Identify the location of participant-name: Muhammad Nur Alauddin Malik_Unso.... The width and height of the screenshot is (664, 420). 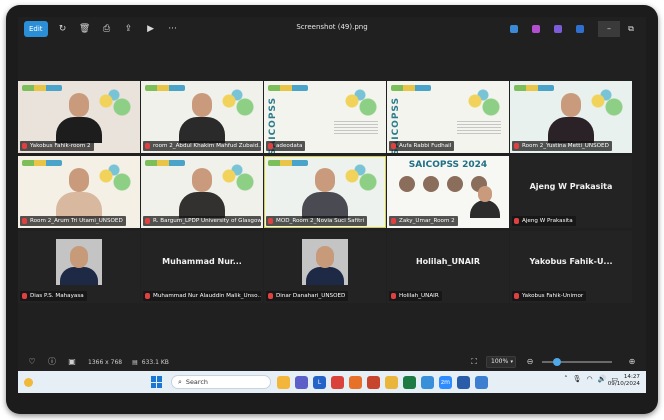
(207, 296).